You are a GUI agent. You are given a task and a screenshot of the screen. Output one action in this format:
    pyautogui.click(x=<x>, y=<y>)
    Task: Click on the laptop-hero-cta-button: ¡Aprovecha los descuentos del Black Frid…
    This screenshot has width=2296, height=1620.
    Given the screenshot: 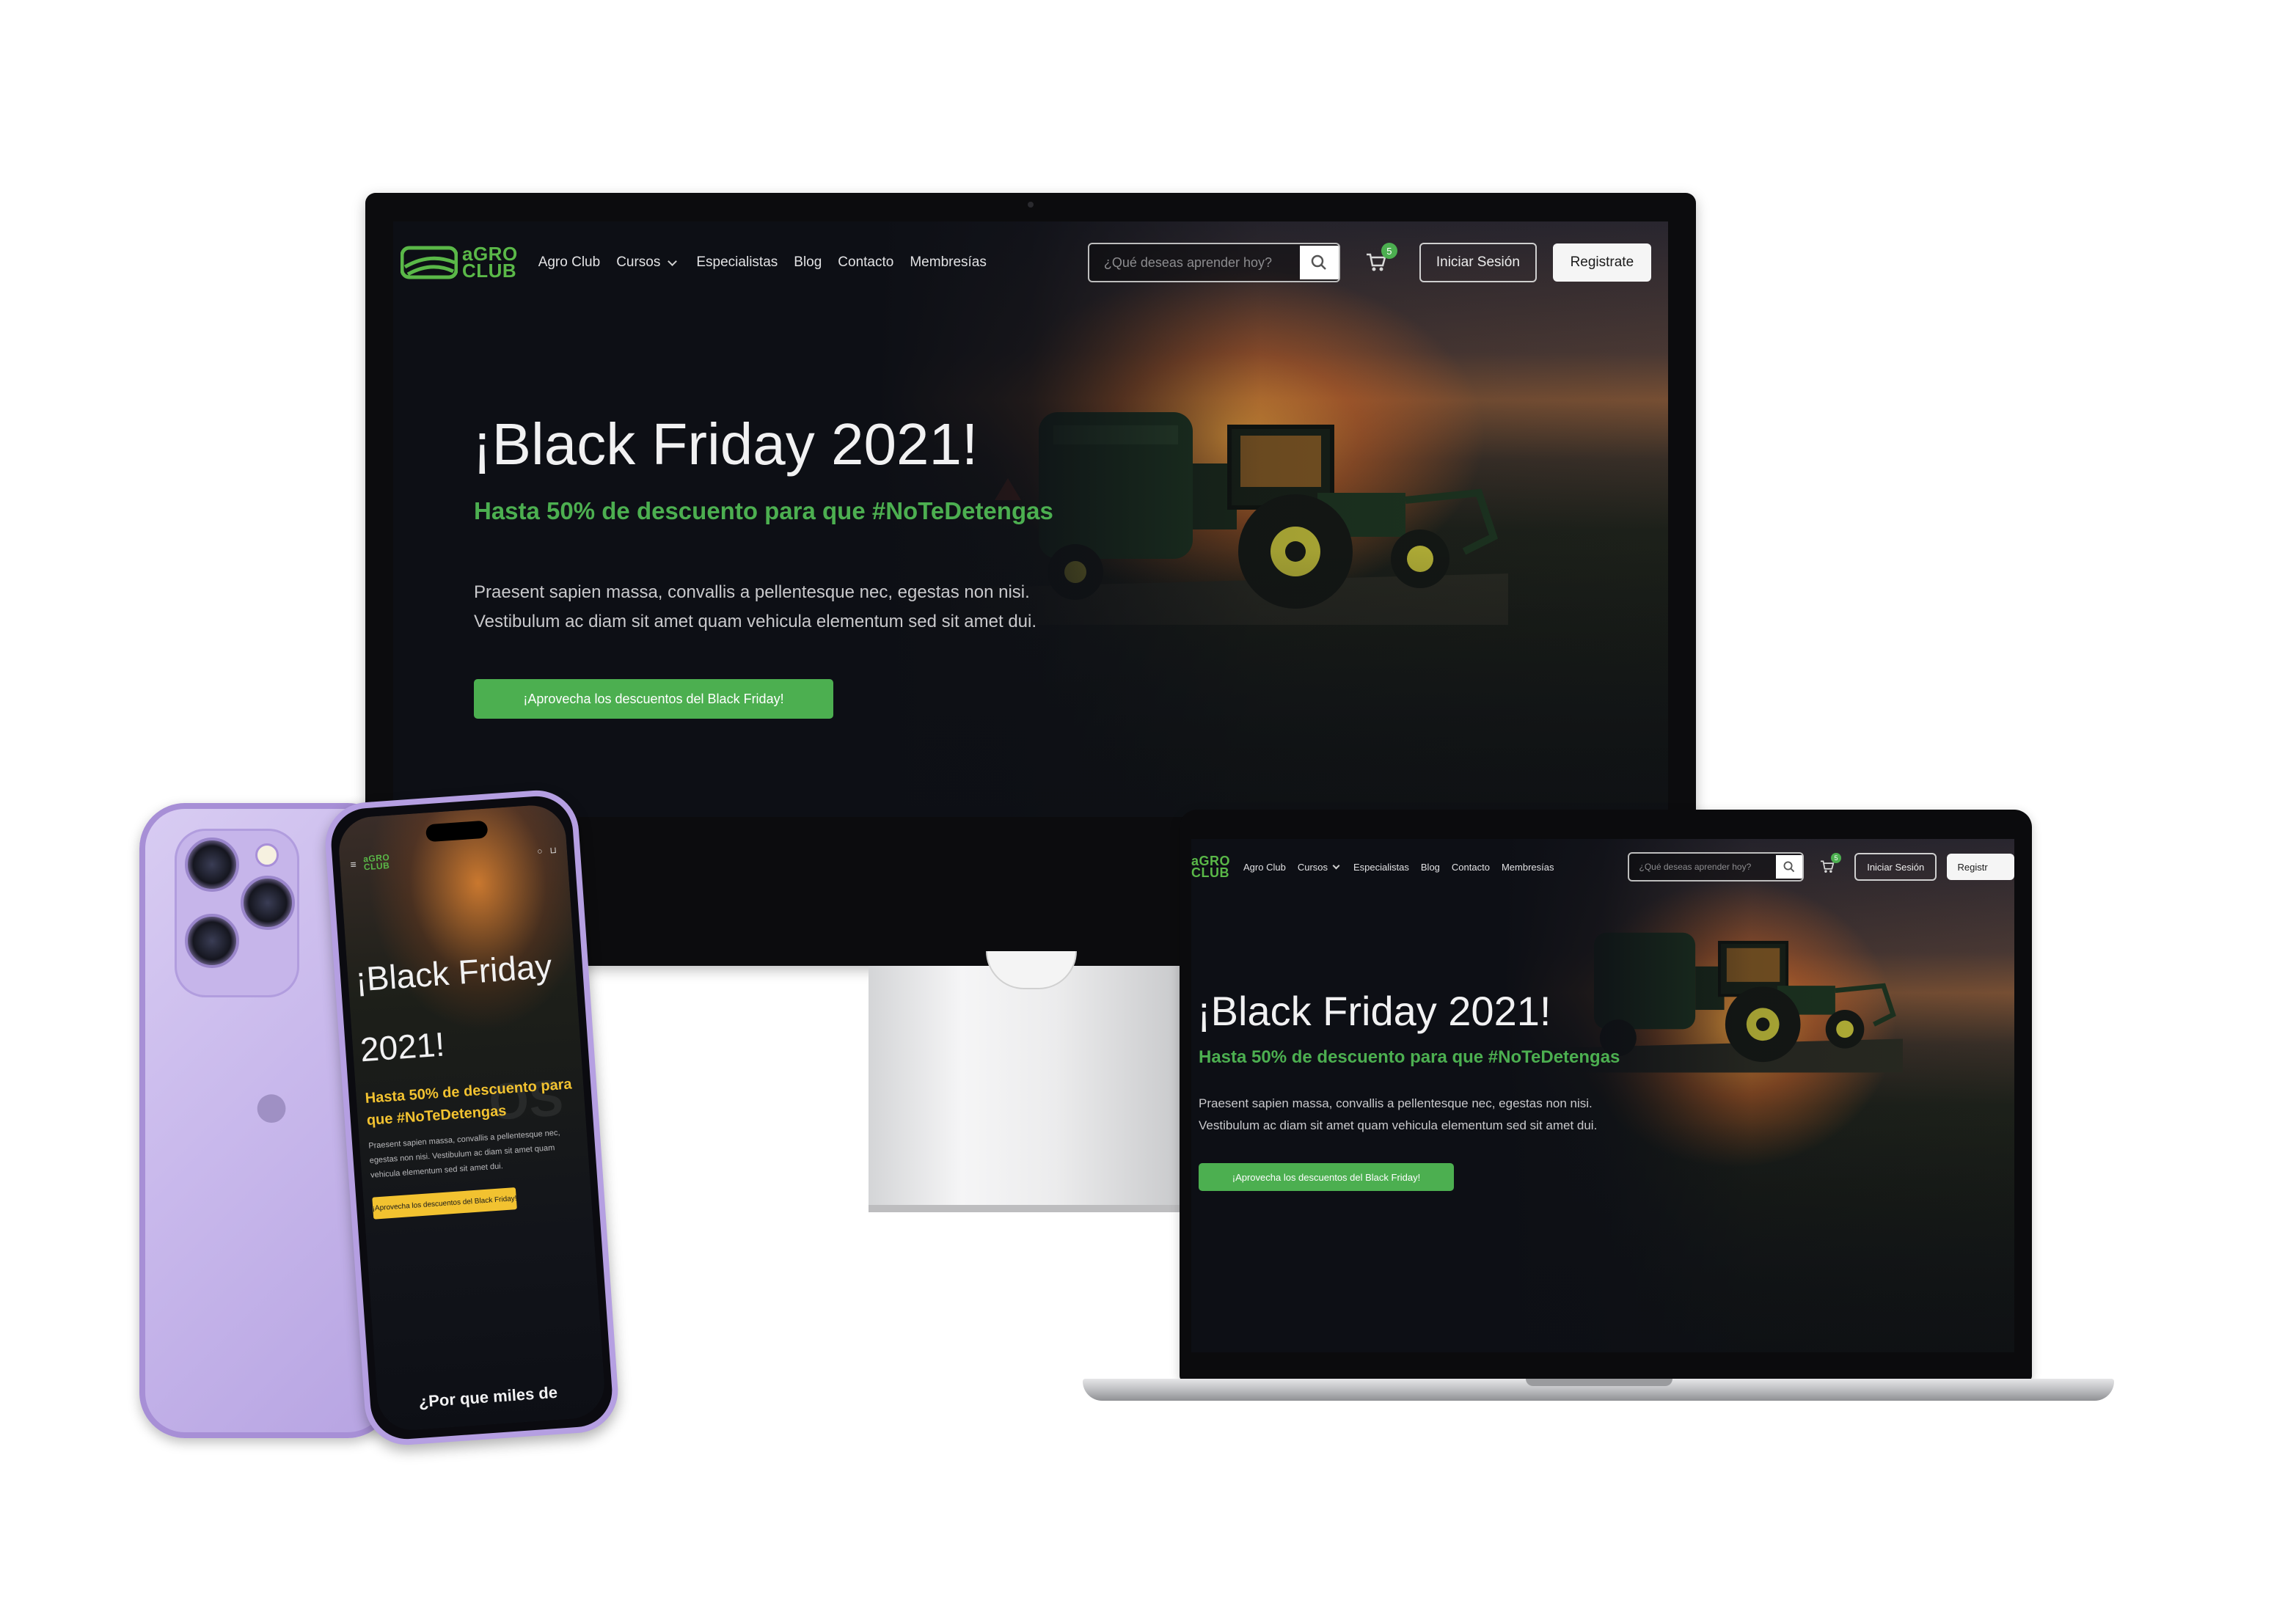 What is the action you would take?
    pyautogui.click(x=1326, y=1177)
    